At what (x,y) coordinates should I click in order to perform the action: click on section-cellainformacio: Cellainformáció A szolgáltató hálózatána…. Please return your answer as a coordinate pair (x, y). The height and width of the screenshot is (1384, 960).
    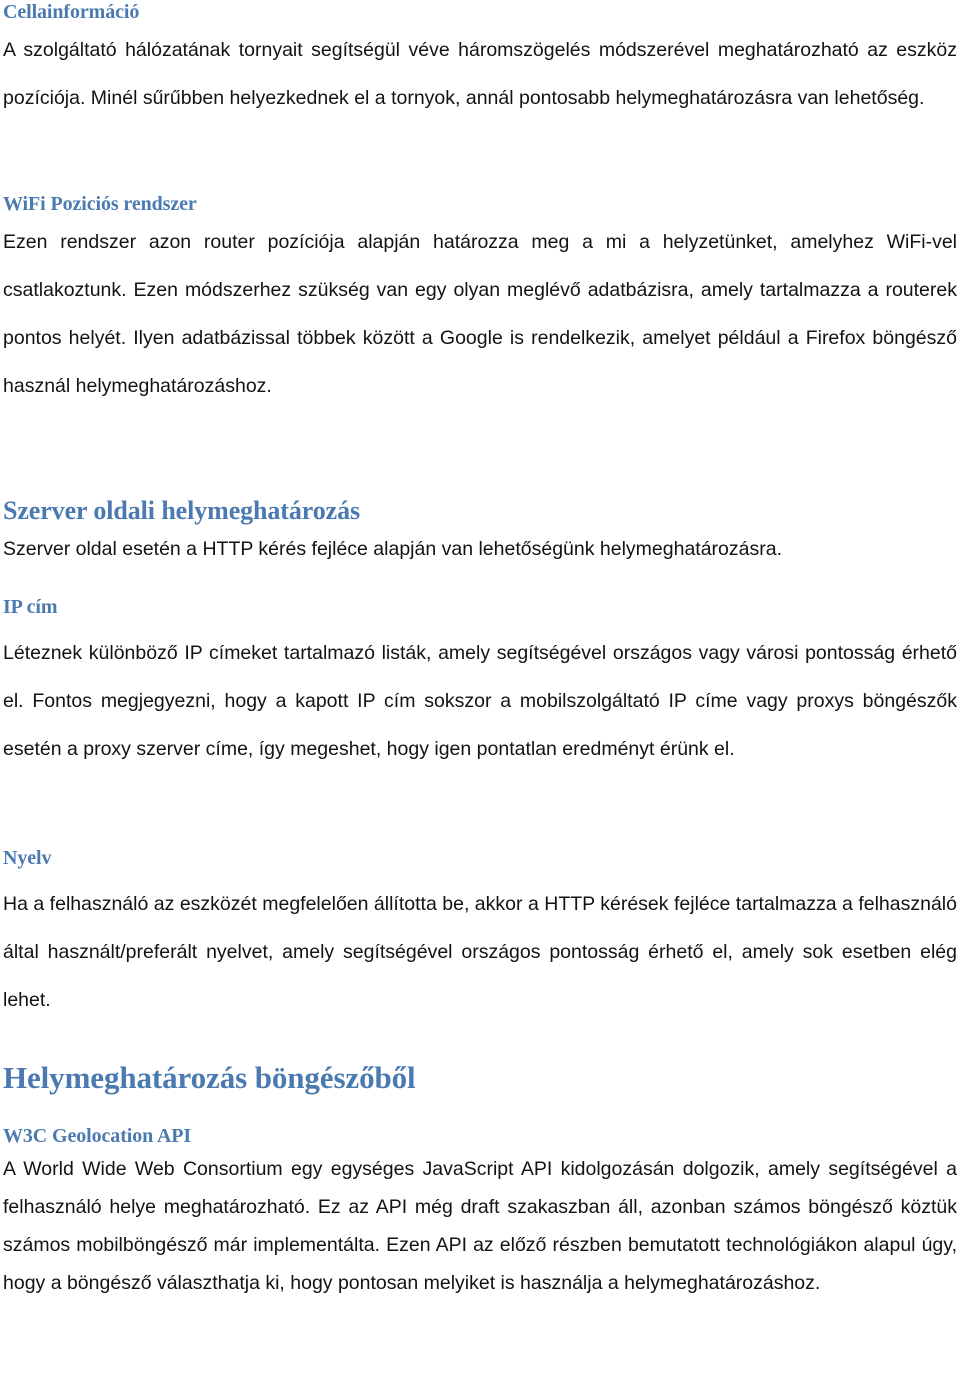
    Looking at the image, I should click on (480, 62).